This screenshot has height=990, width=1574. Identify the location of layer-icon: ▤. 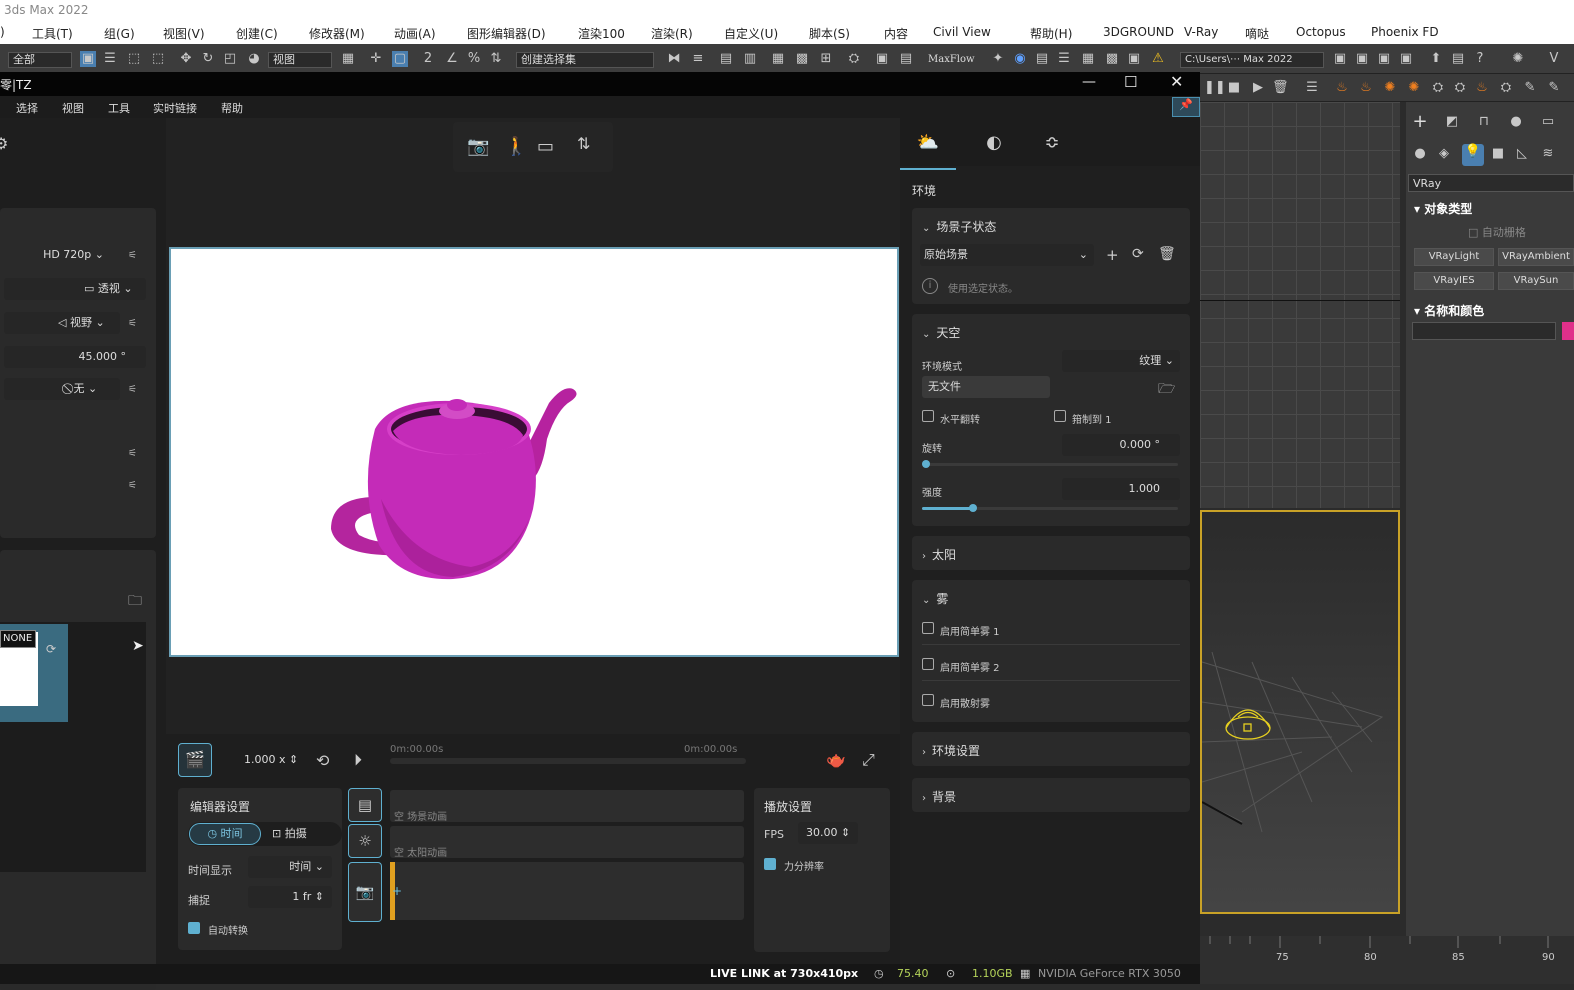
(726, 59).